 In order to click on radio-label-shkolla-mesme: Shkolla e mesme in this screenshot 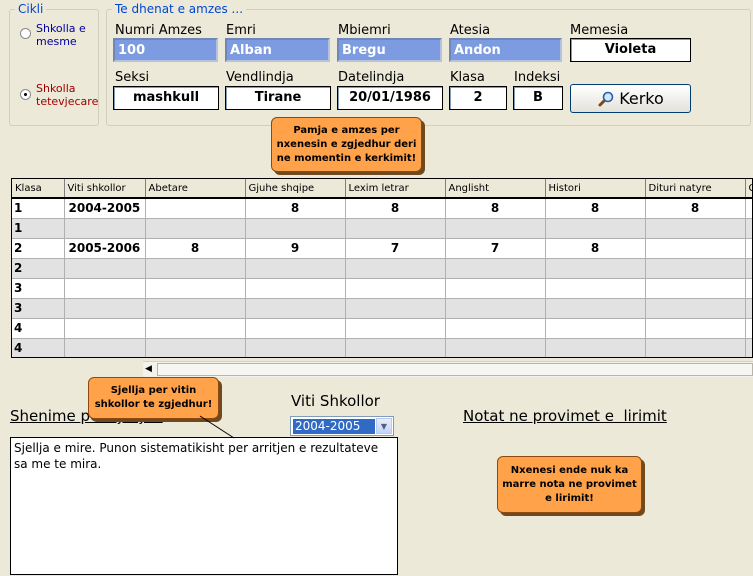, I will do `click(61, 35)`.